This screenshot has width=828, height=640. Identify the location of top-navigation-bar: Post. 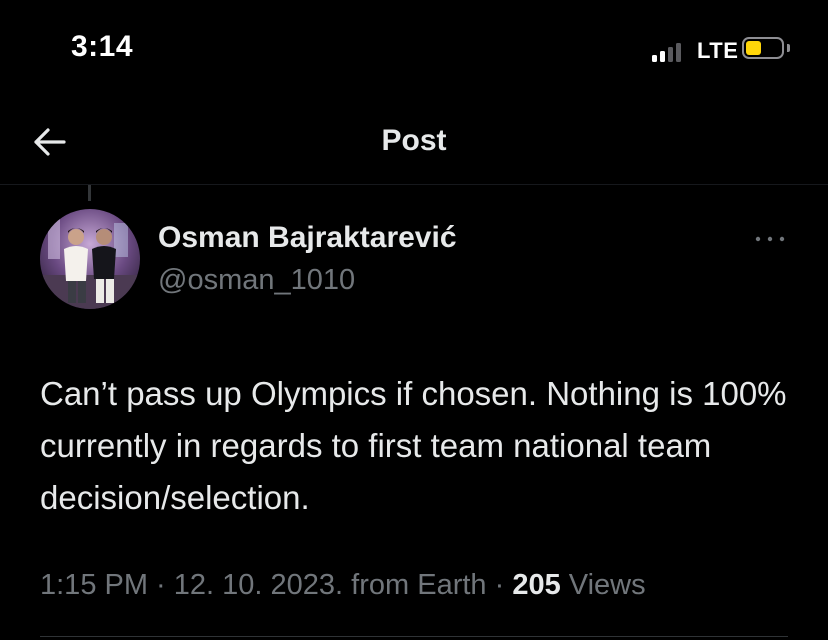
(414, 142).